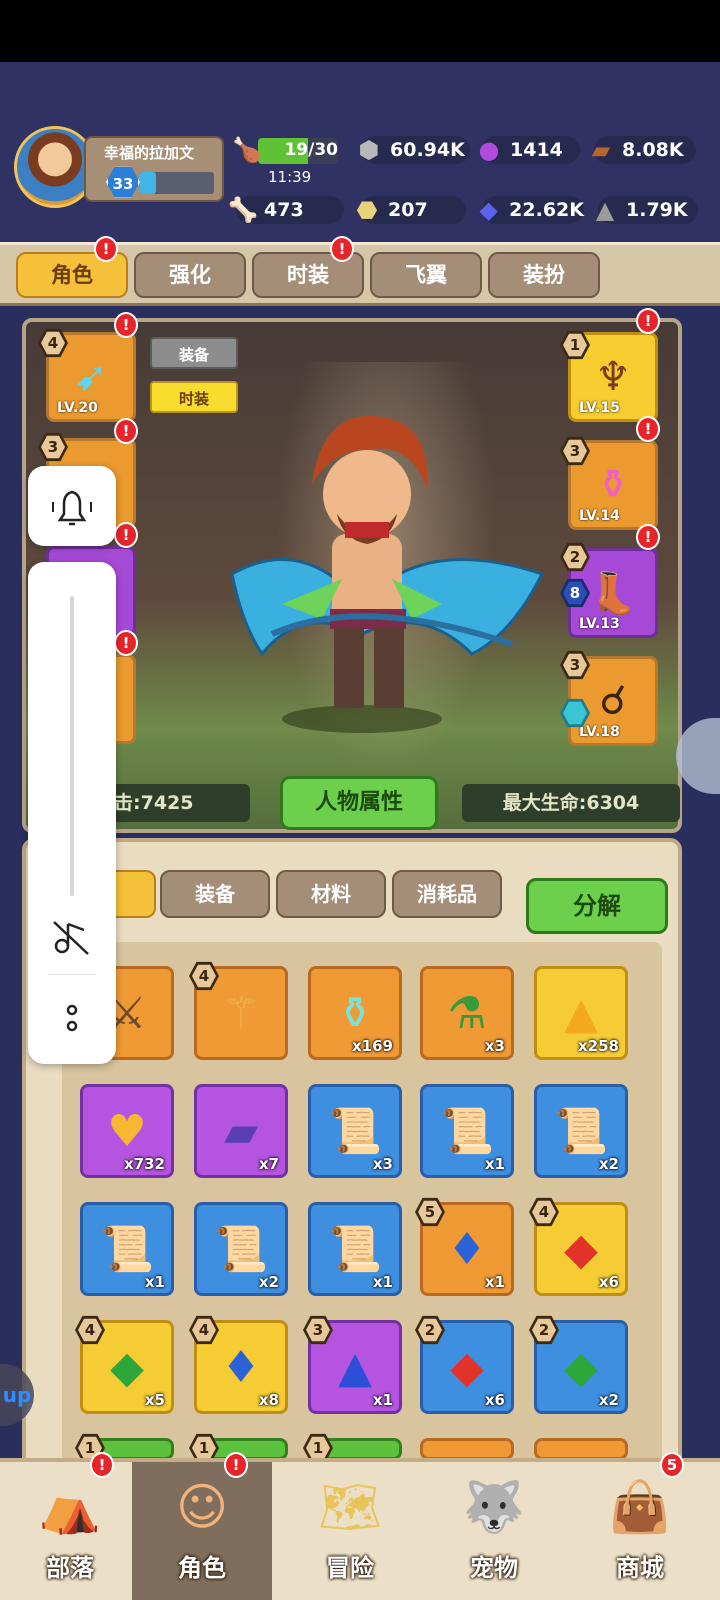  Describe the element at coordinates (194, 397) in the screenshot. I see `toggle-fashion-button: 时装` at that location.